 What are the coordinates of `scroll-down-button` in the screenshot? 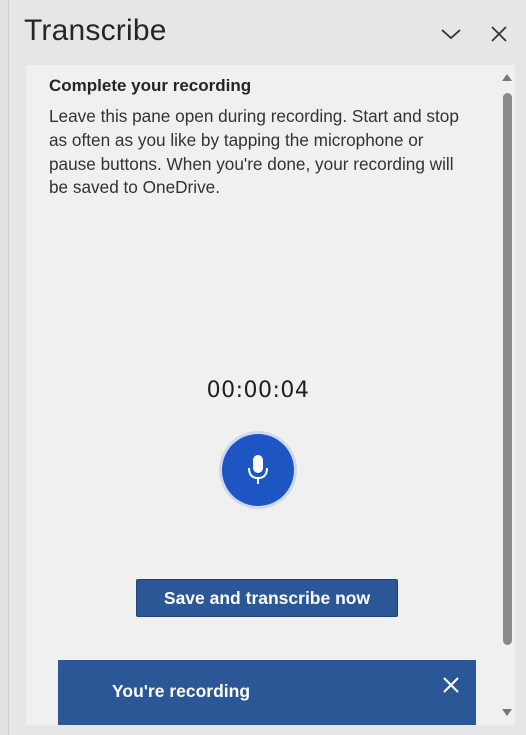 It's located at (507, 712).